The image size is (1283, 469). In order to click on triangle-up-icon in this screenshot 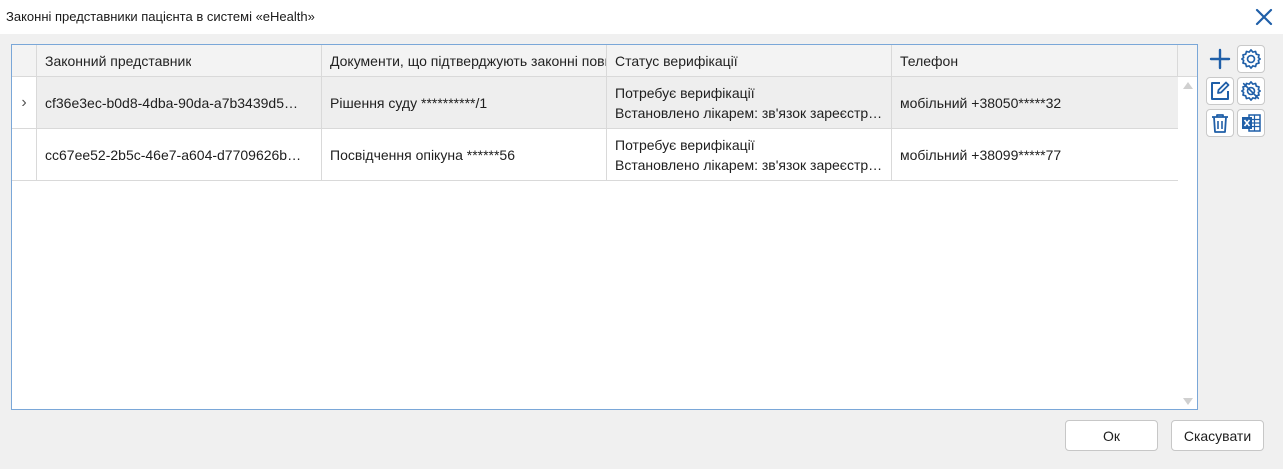, I will do `click(1188, 85)`.